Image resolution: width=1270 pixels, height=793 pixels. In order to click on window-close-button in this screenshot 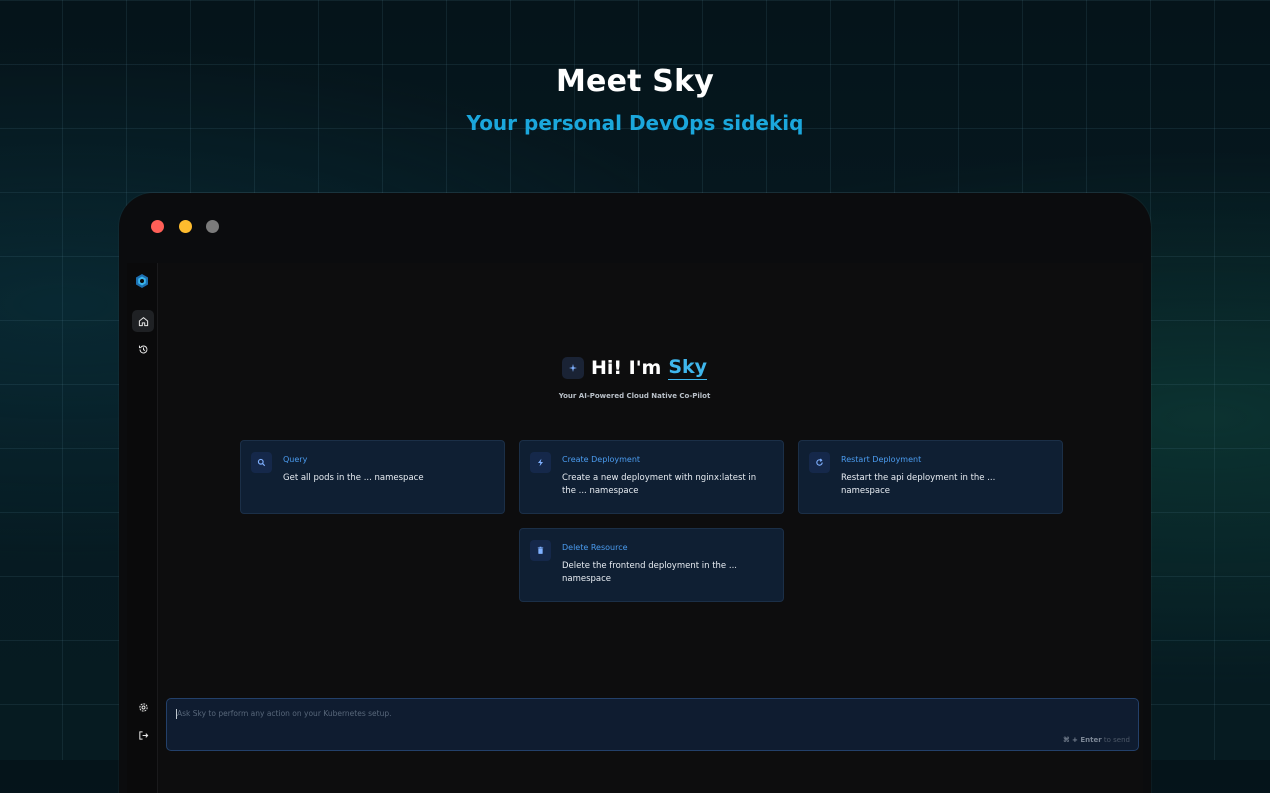, I will do `click(157, 226)`.